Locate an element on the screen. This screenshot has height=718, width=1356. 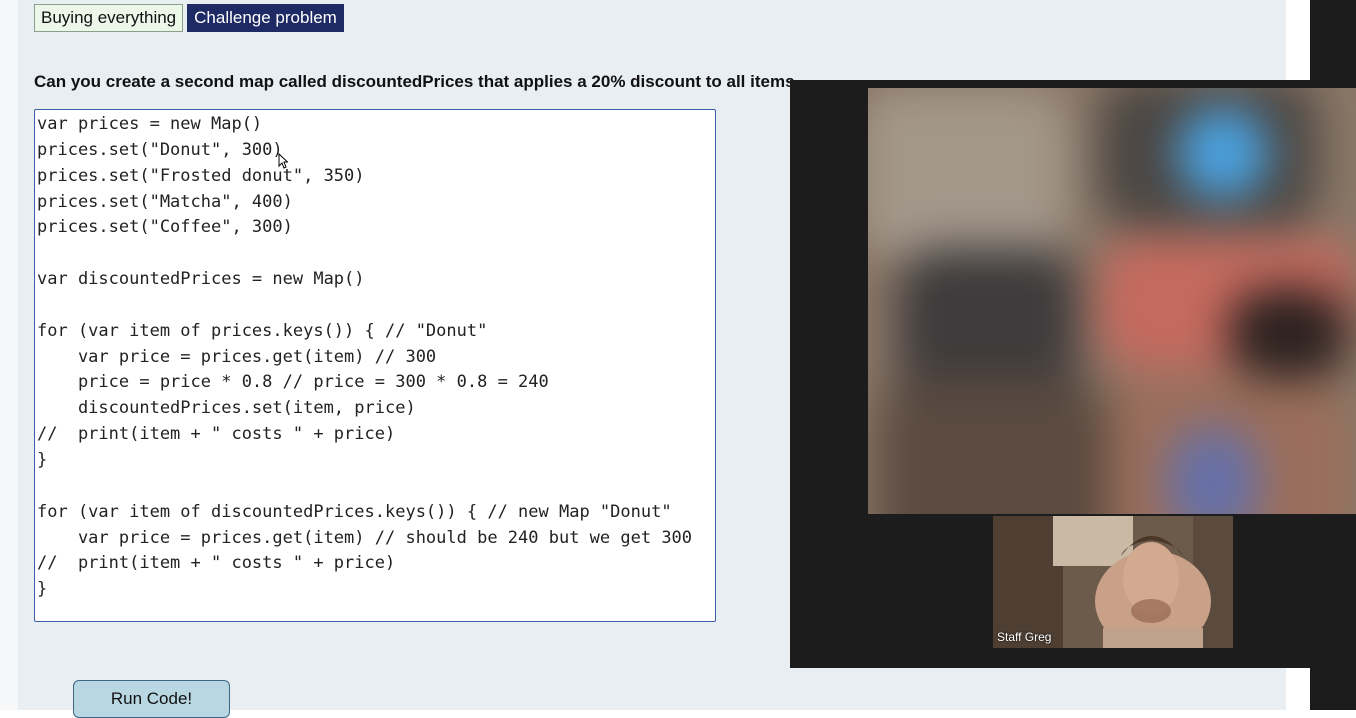
left-gutter is located at coordinates (9, 355).